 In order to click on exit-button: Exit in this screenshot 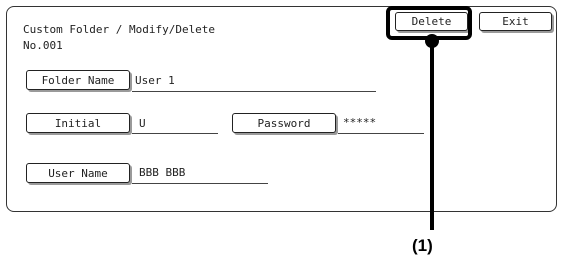, I will do `click(515, 21)`.